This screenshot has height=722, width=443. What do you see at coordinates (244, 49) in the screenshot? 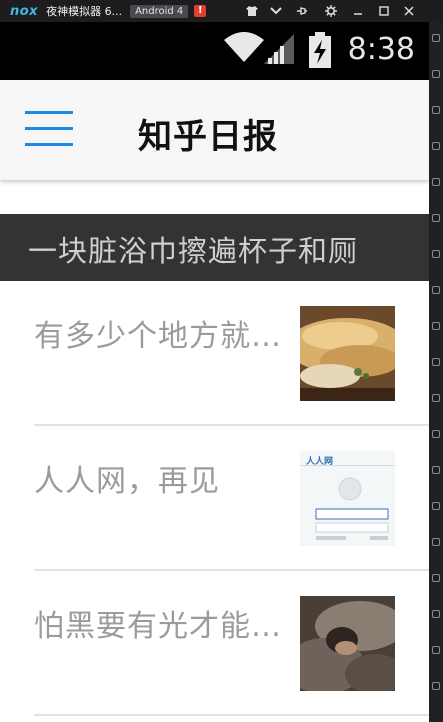
I see `wifi-icon` at bounding box center [244, 49].